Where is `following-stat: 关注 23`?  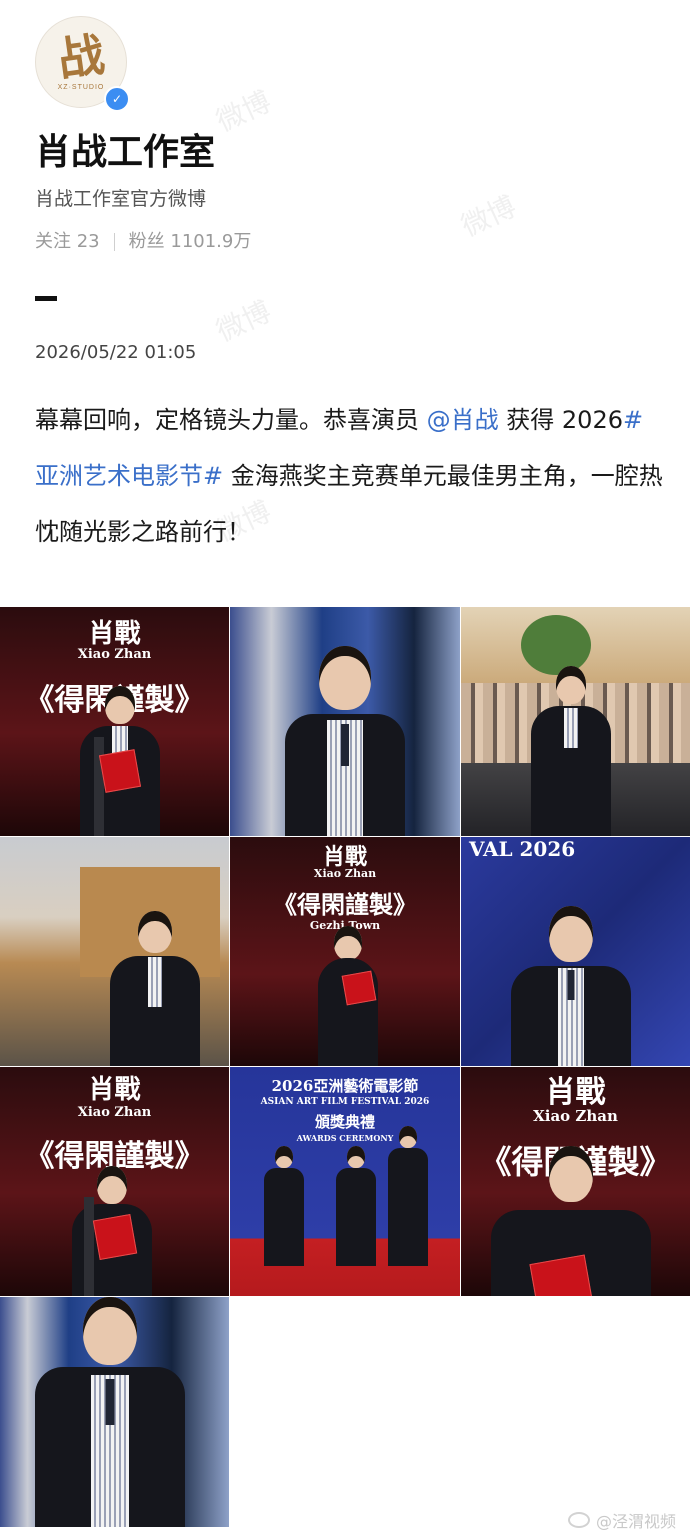
following-stat: 关注 23 is located at coordinates (67, 242).